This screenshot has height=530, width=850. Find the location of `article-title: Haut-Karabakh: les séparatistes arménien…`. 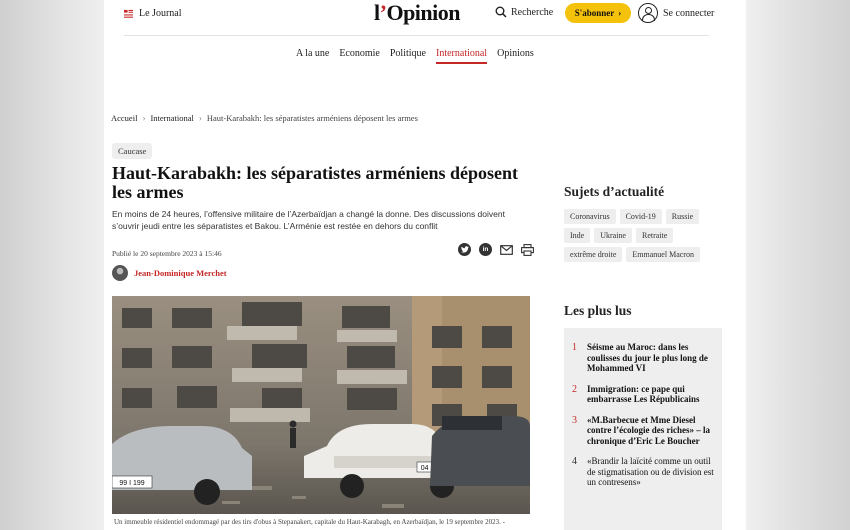

article-title: Haut-Karabakh: les séparatistes arménien… is located at coordinates (315, 182).